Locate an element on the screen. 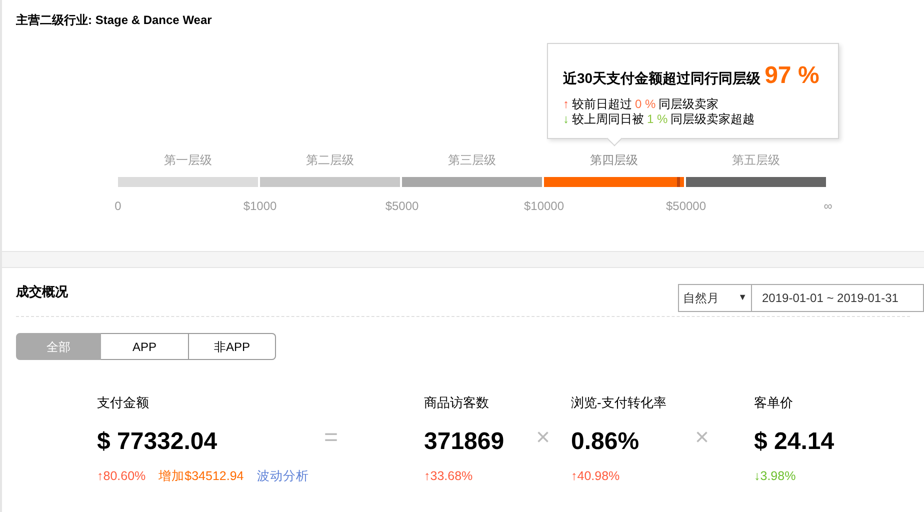  comparison-text: 同层级卖家超越 is located at coordinates (712, 119).